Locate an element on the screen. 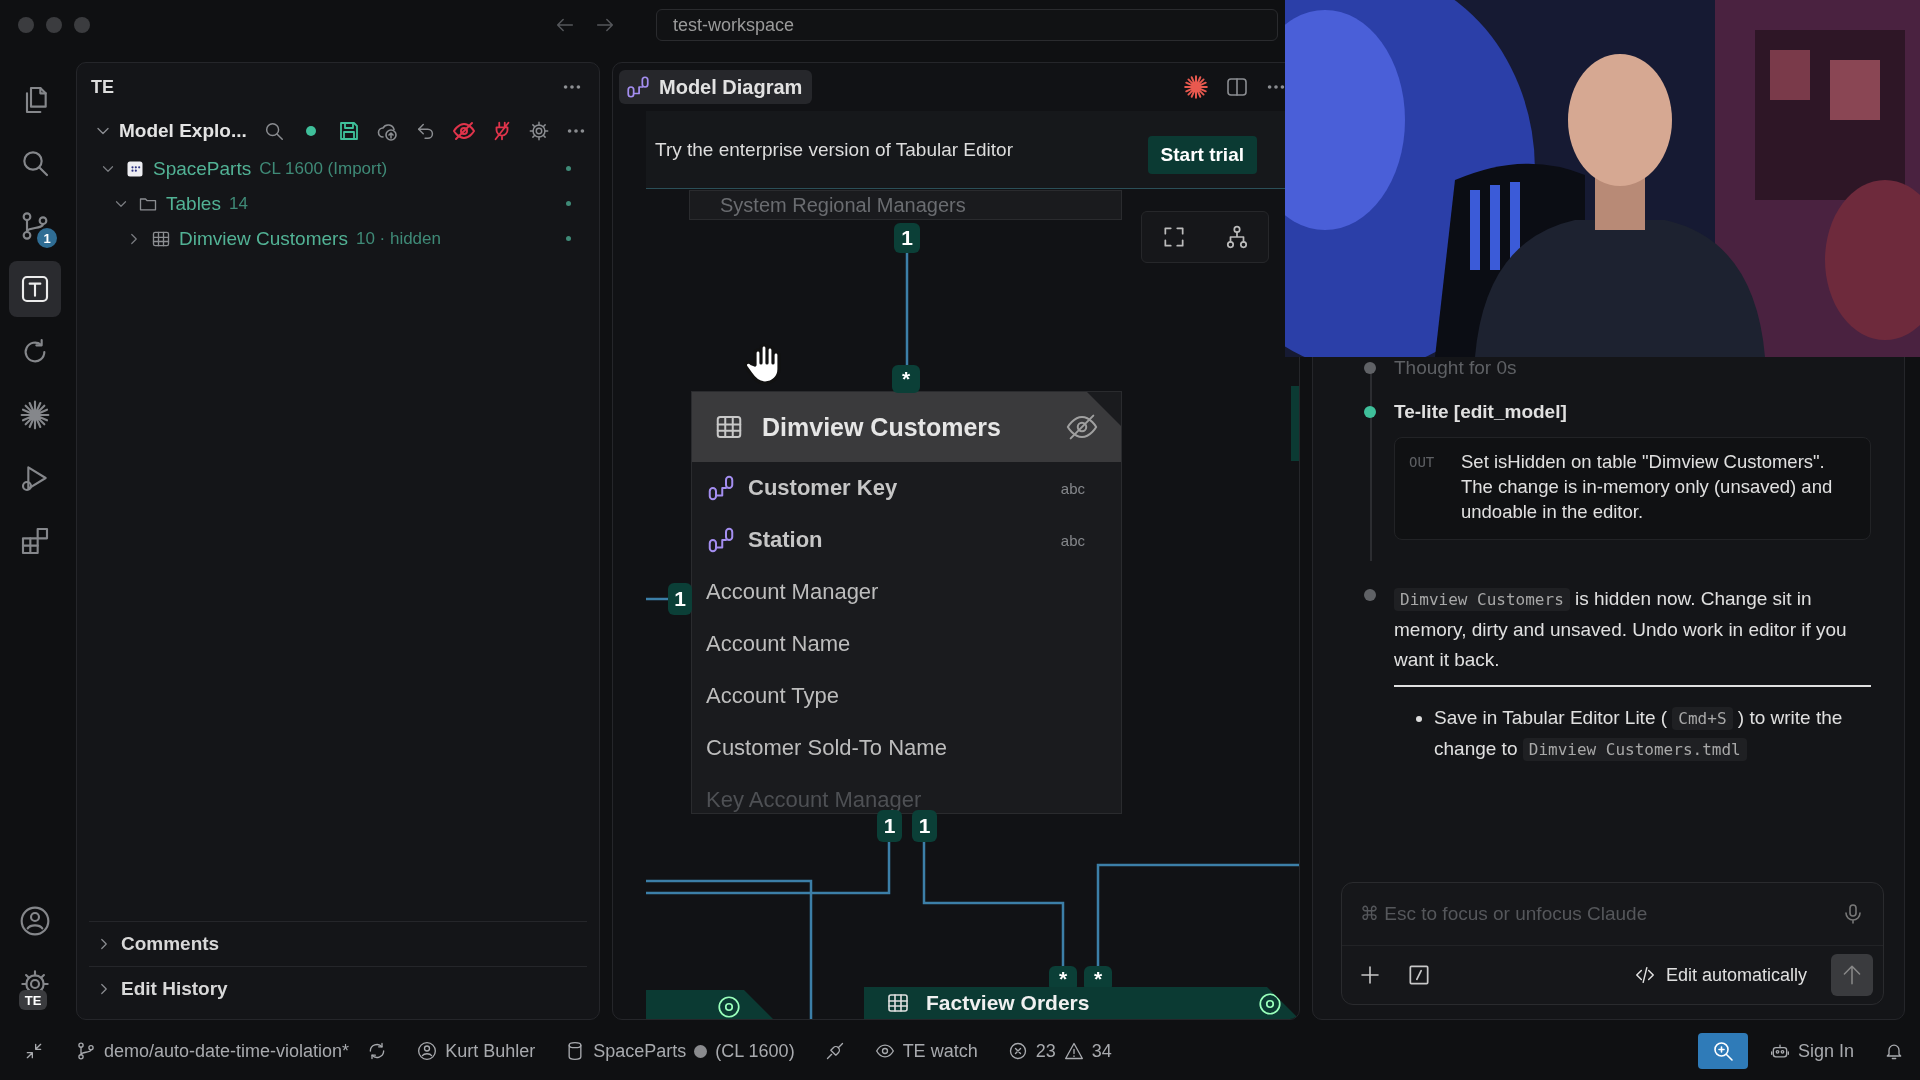 This screenshot has height=1080, width=1920. warning-icon is located at coordinates (1073, 1051).